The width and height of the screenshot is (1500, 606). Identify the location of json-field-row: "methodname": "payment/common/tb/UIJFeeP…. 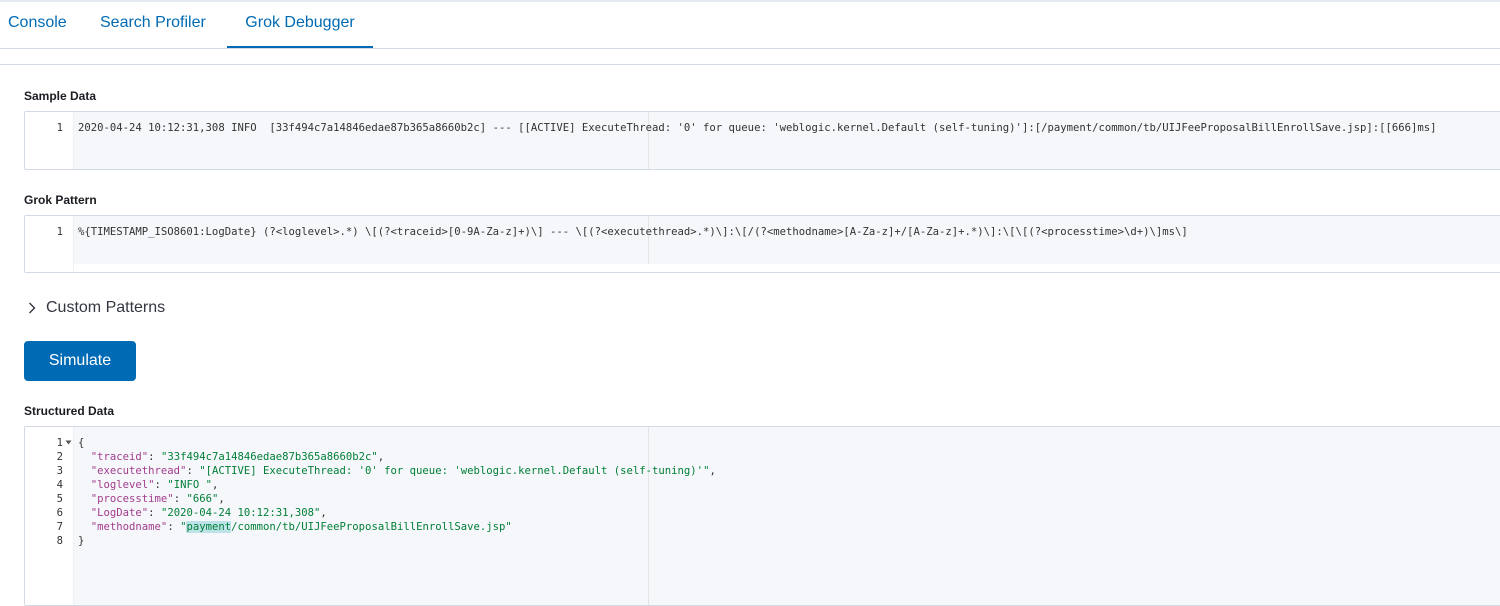
(301, 527).